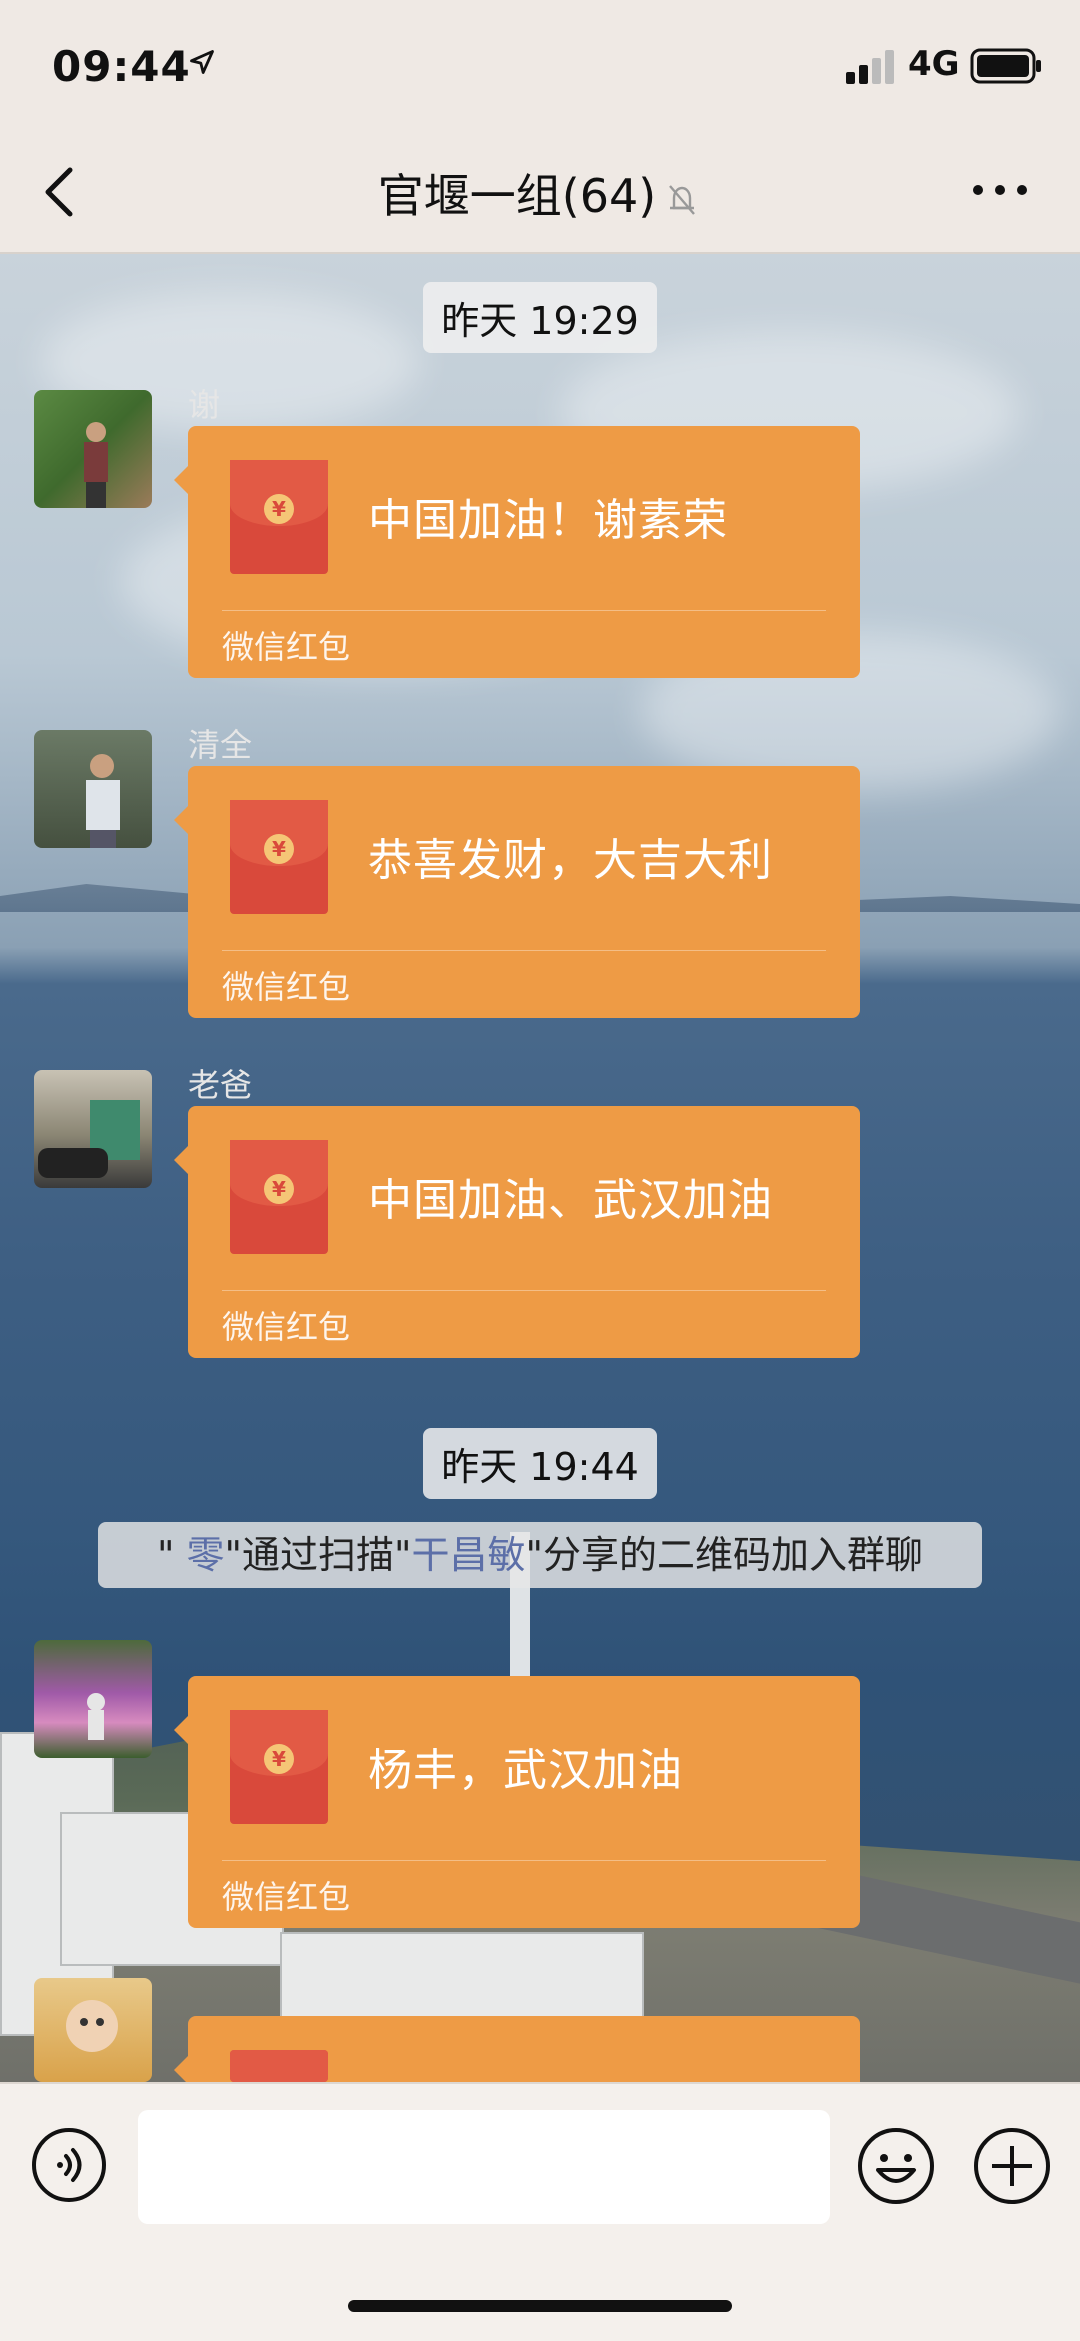 This screenshot has width=1080, height=2341. What do you see at coordinates (206, 1555) in the screenshot?
I see `joined-user-link: 零` at bounding box center [206, 1555].